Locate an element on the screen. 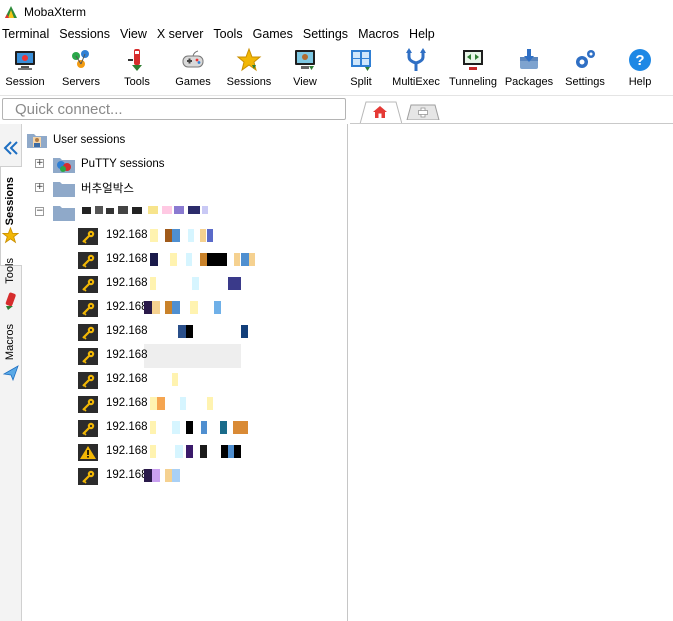 The height and width of the screenshot is (621, 673). menu-settings: Settings is located at coordinates (327, 34).